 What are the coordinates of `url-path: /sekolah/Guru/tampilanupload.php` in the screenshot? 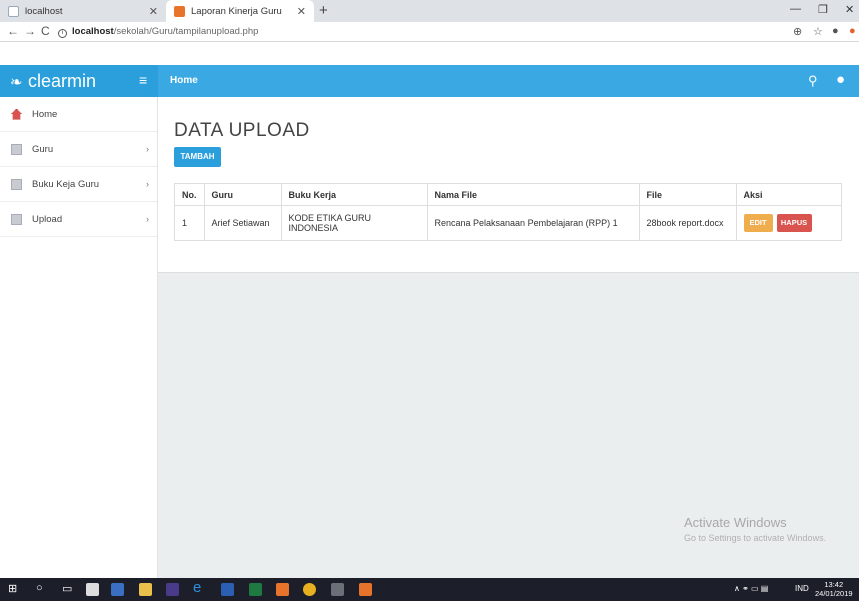 It's located at (186, 31).